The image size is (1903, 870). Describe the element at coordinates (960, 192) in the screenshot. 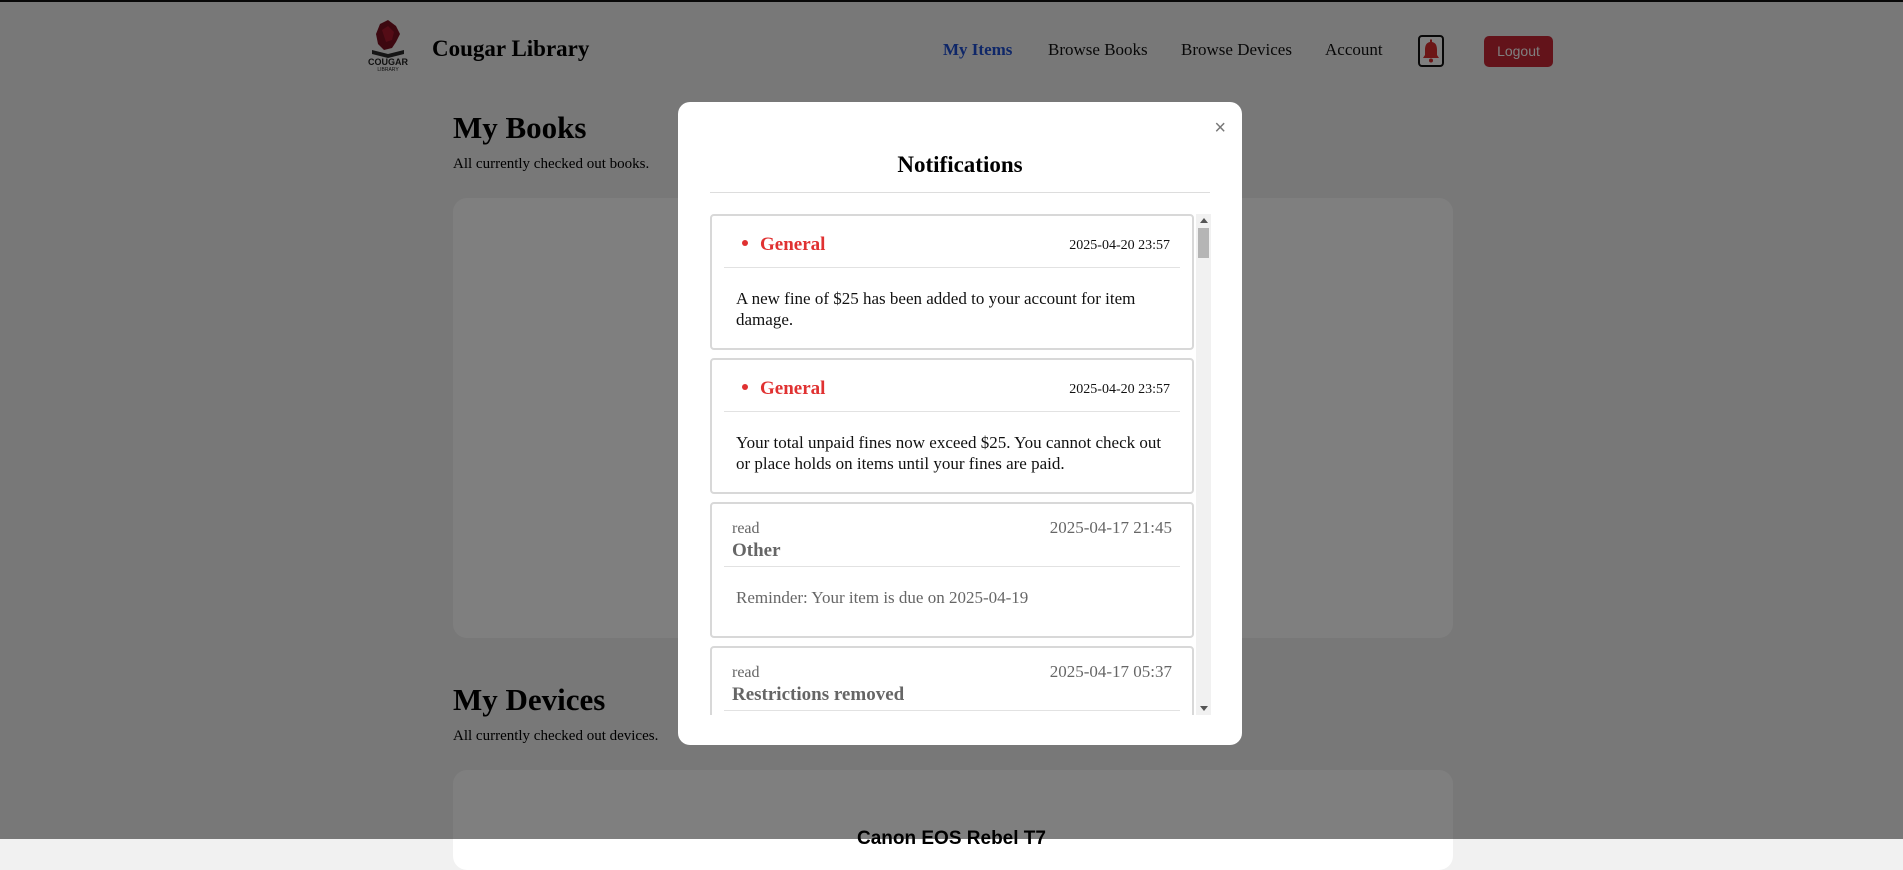

I see `title-divider` at that location.